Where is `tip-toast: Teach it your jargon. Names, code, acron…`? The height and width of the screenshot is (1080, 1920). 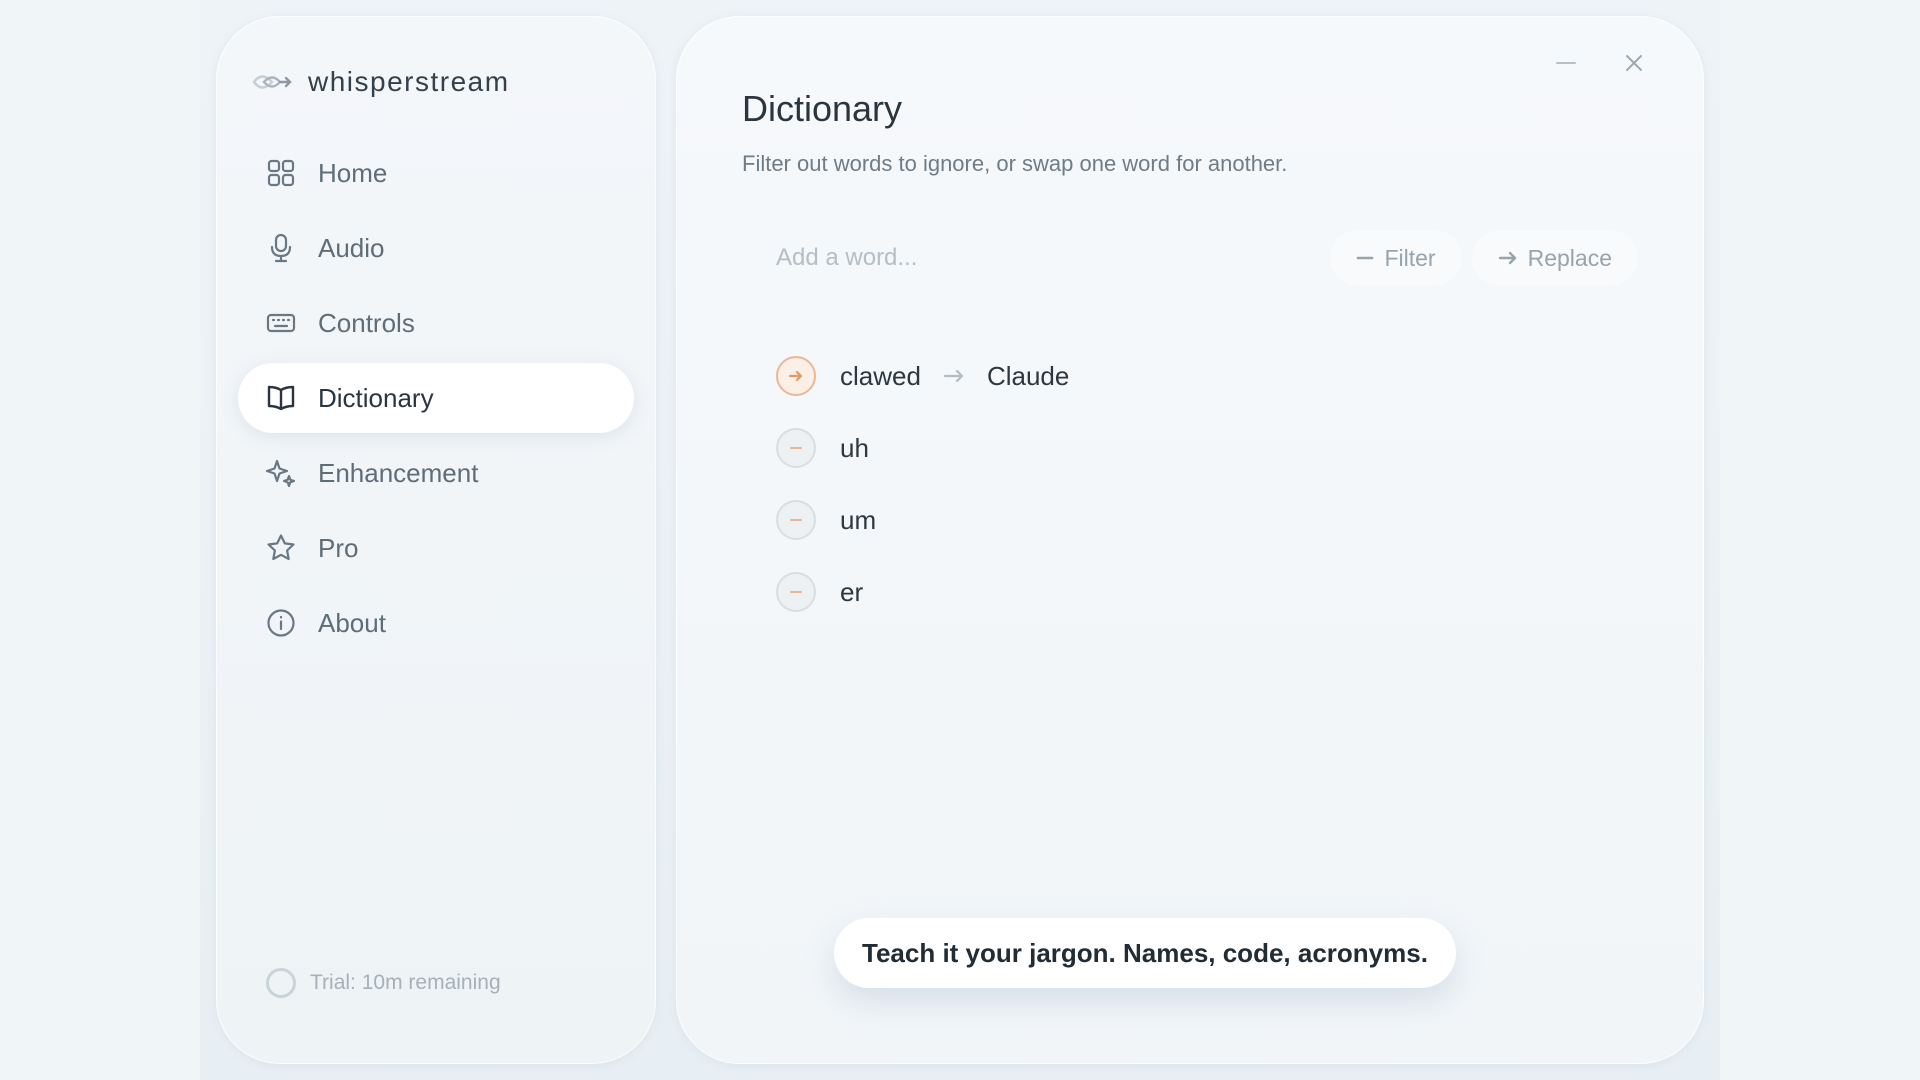
tip-toast: Teach it your jargon. Names, code, acron… is located at coordinates (1145, 953).